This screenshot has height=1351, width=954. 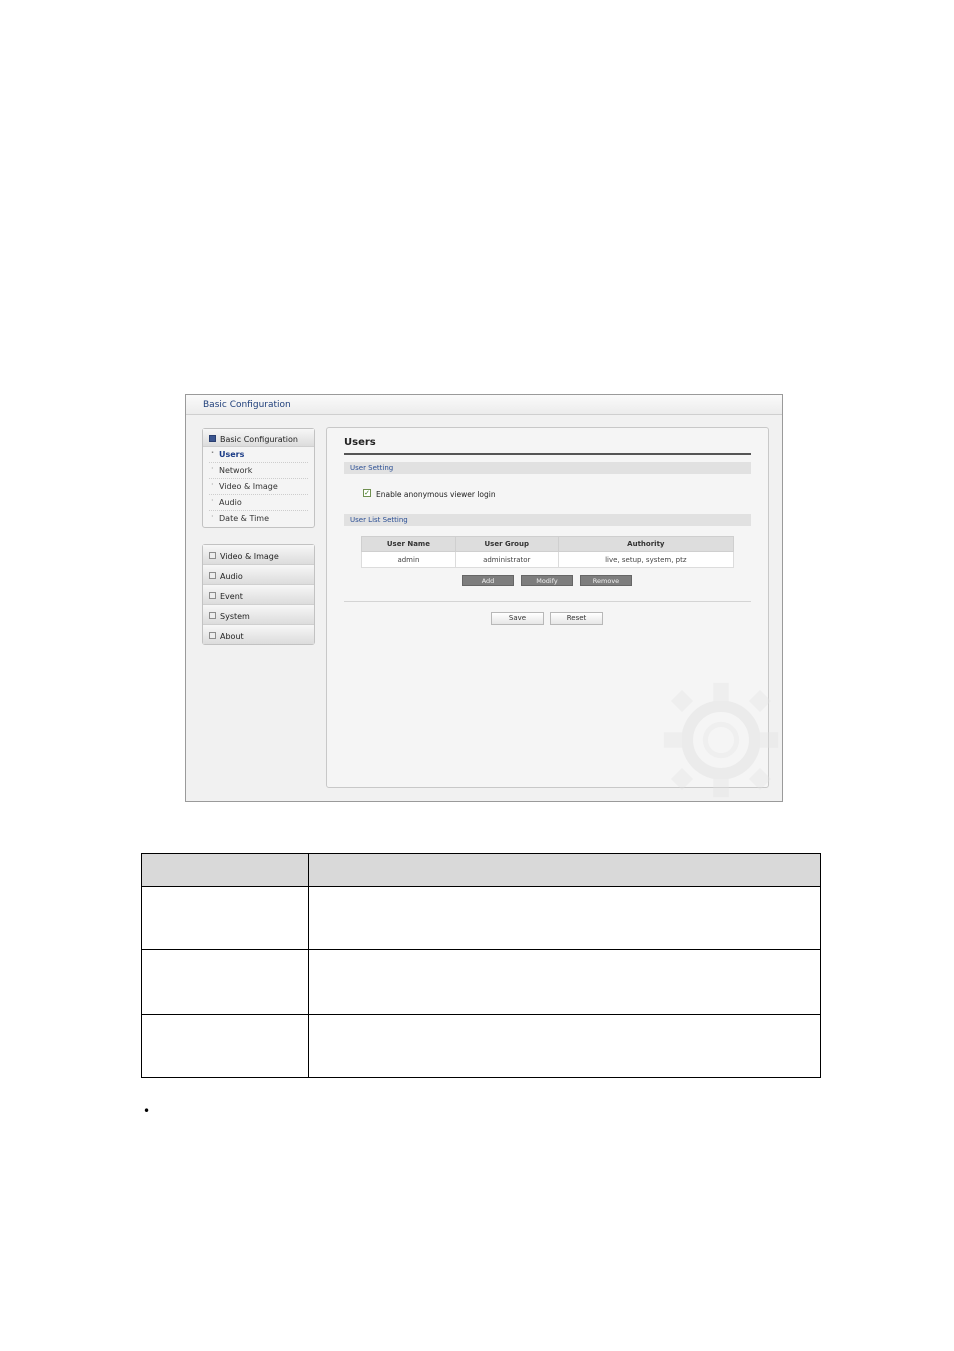 I want to click on check-icon: ✓, so click(x=367, y=493).